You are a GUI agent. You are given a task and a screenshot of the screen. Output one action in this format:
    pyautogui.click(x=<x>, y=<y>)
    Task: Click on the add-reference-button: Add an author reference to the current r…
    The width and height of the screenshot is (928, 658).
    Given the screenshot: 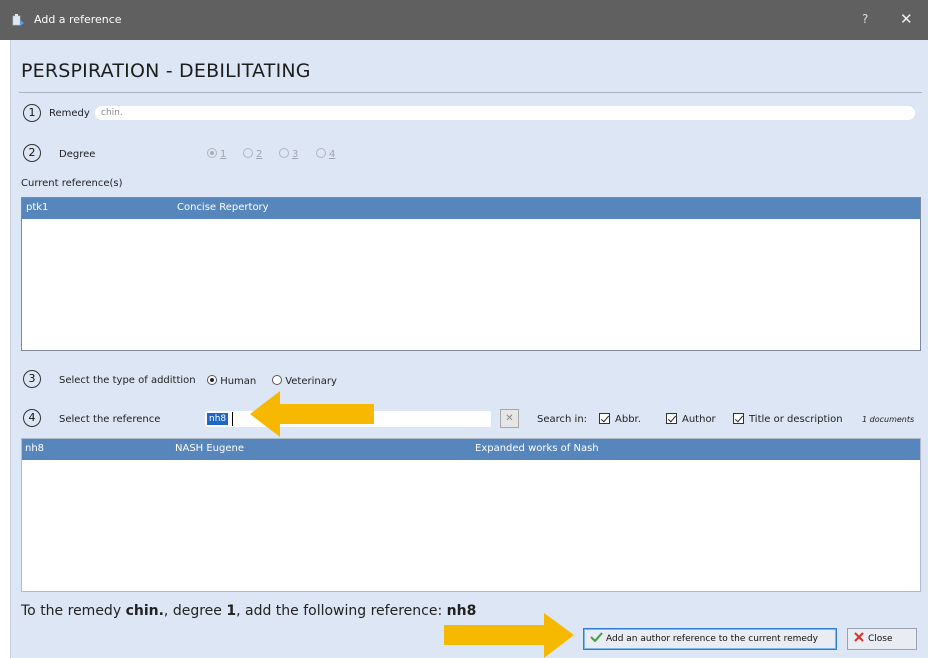 What is the action you would take?
    pyautogui.click(x=710, y=639)
    